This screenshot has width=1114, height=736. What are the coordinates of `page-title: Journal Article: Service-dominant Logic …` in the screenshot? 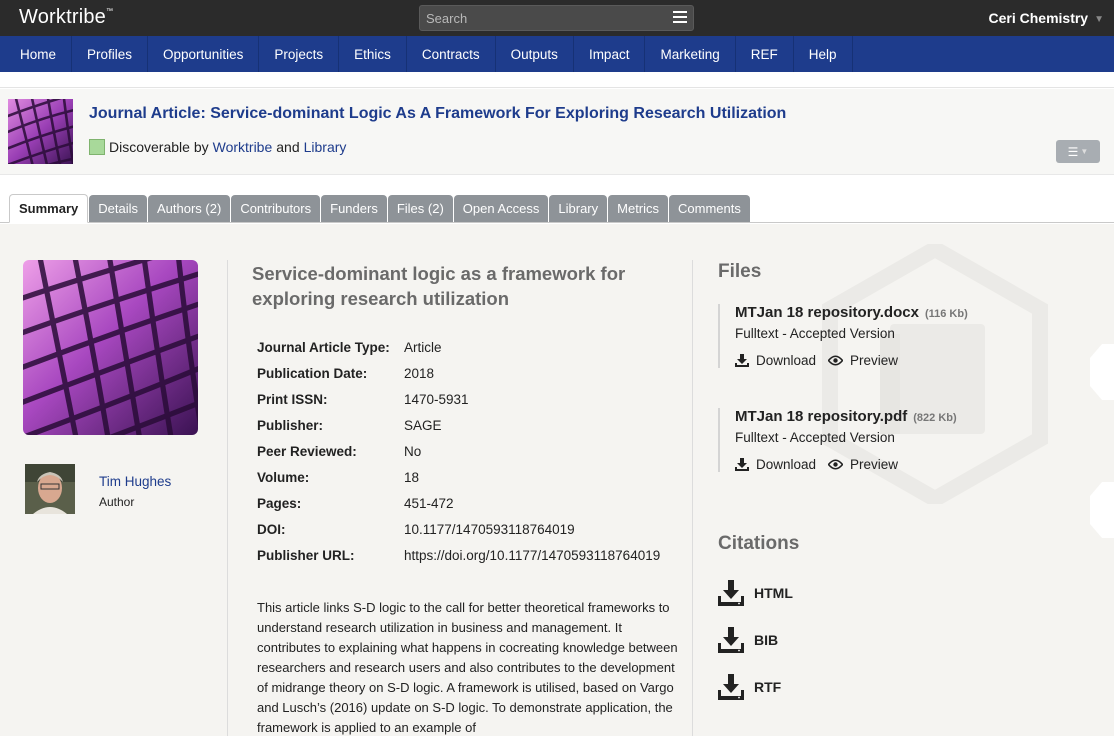 It's located at (438, 113).